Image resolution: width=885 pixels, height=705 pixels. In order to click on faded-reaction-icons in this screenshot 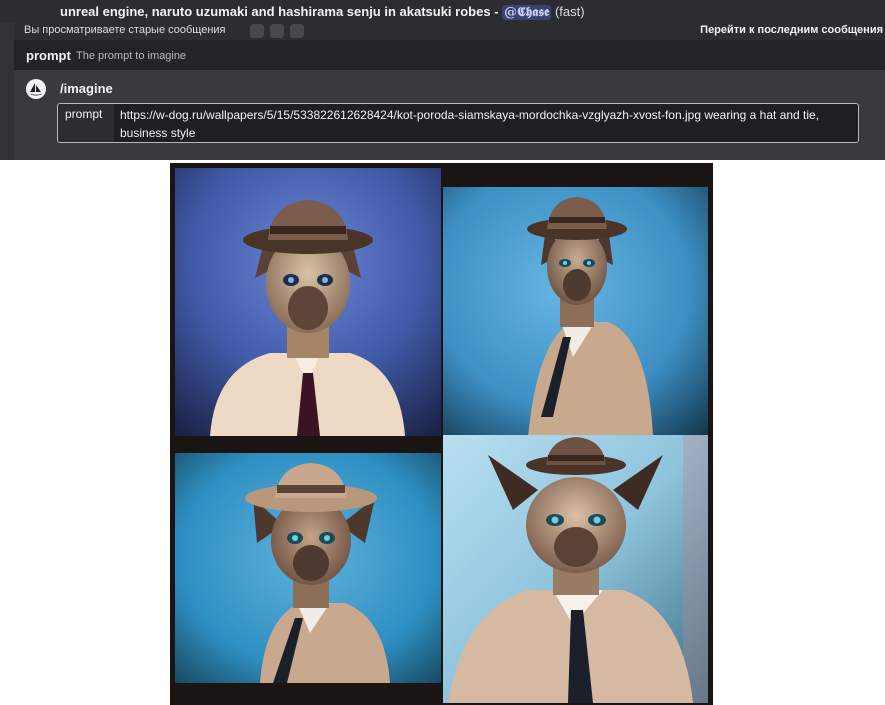, I will do `click(277, 31)`.